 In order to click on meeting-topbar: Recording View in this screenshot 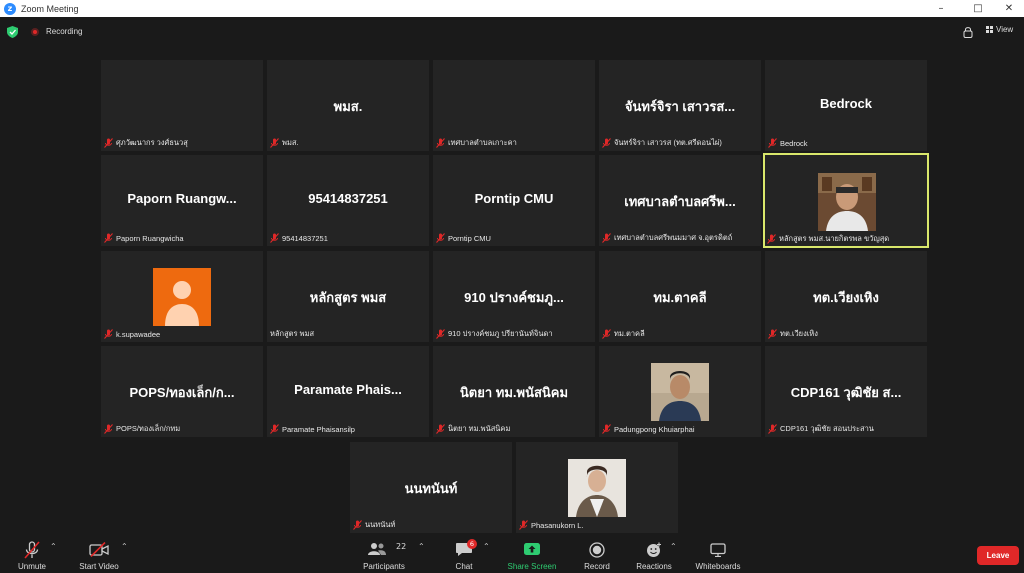, I will do `click(512, 32)`.